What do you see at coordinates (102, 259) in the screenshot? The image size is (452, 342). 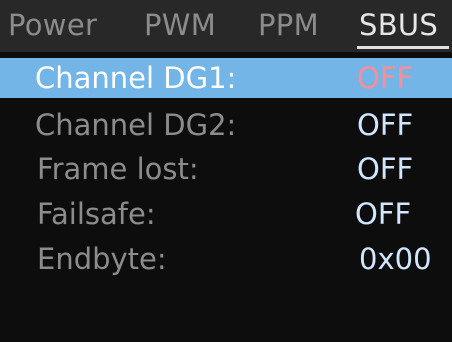 I see `row-label-endbyte: Endbyte:` at bounding box center [102, 259].